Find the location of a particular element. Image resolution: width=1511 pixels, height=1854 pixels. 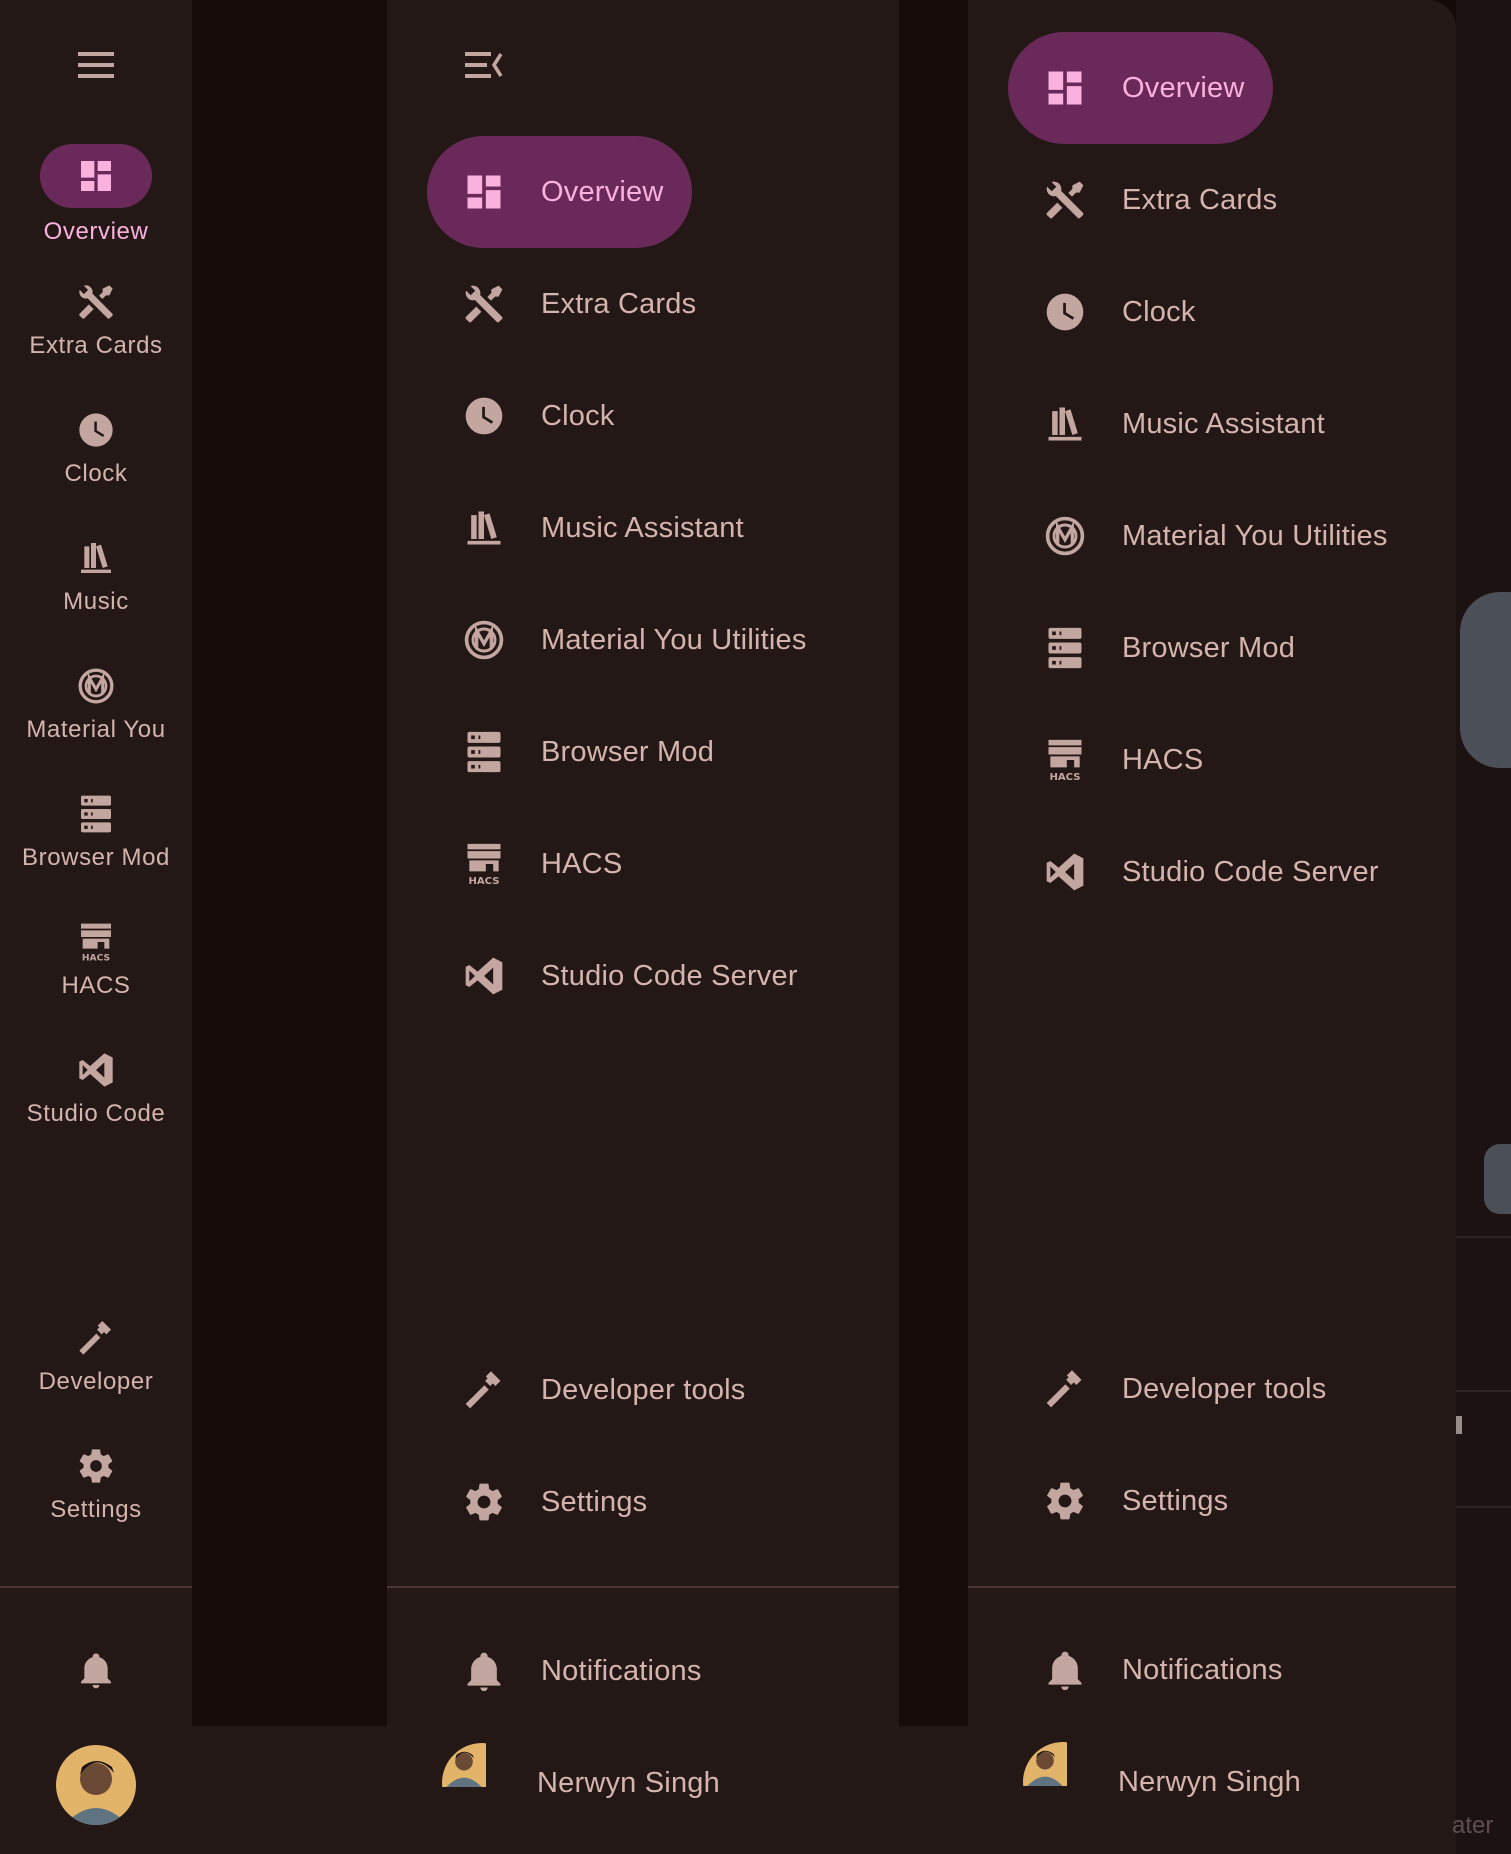

modal-item-label: Studio Code Server is located at coordinates (1250, 871).